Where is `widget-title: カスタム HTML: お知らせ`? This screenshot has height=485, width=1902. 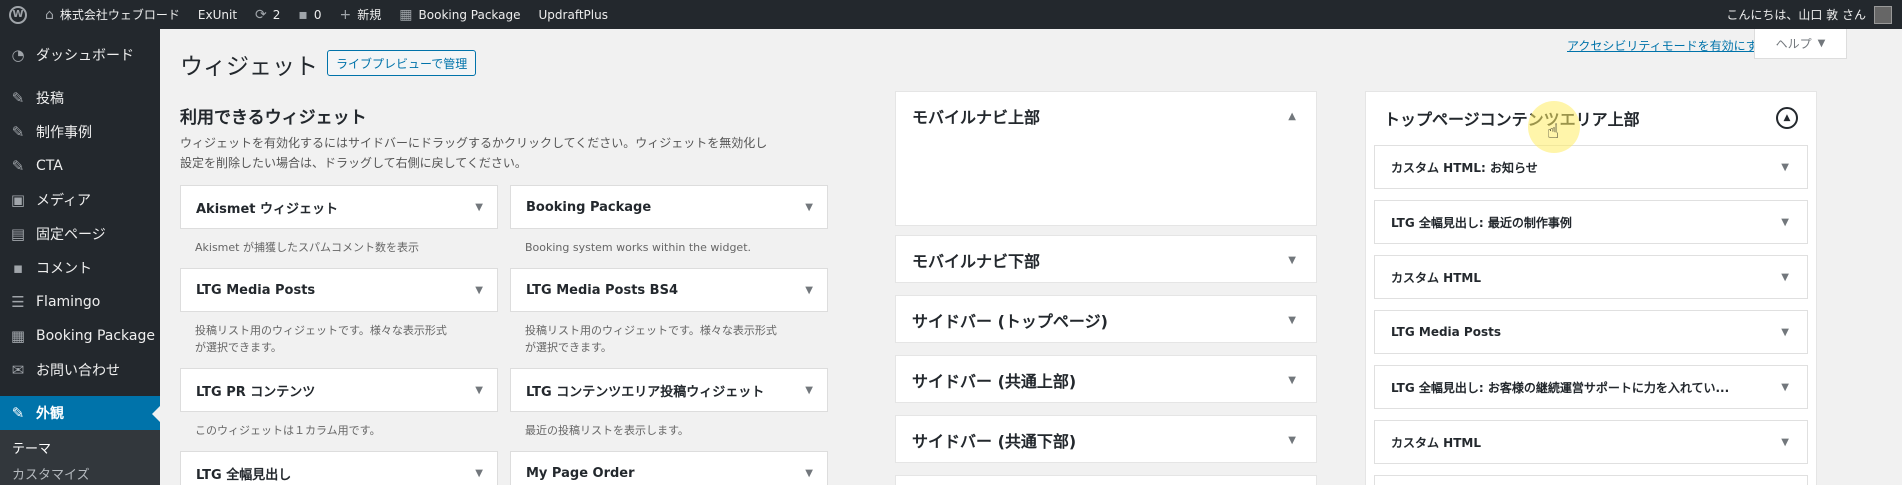
widget-title: カスタム HTML: お知らせ is located at coordinates (1464, 167).